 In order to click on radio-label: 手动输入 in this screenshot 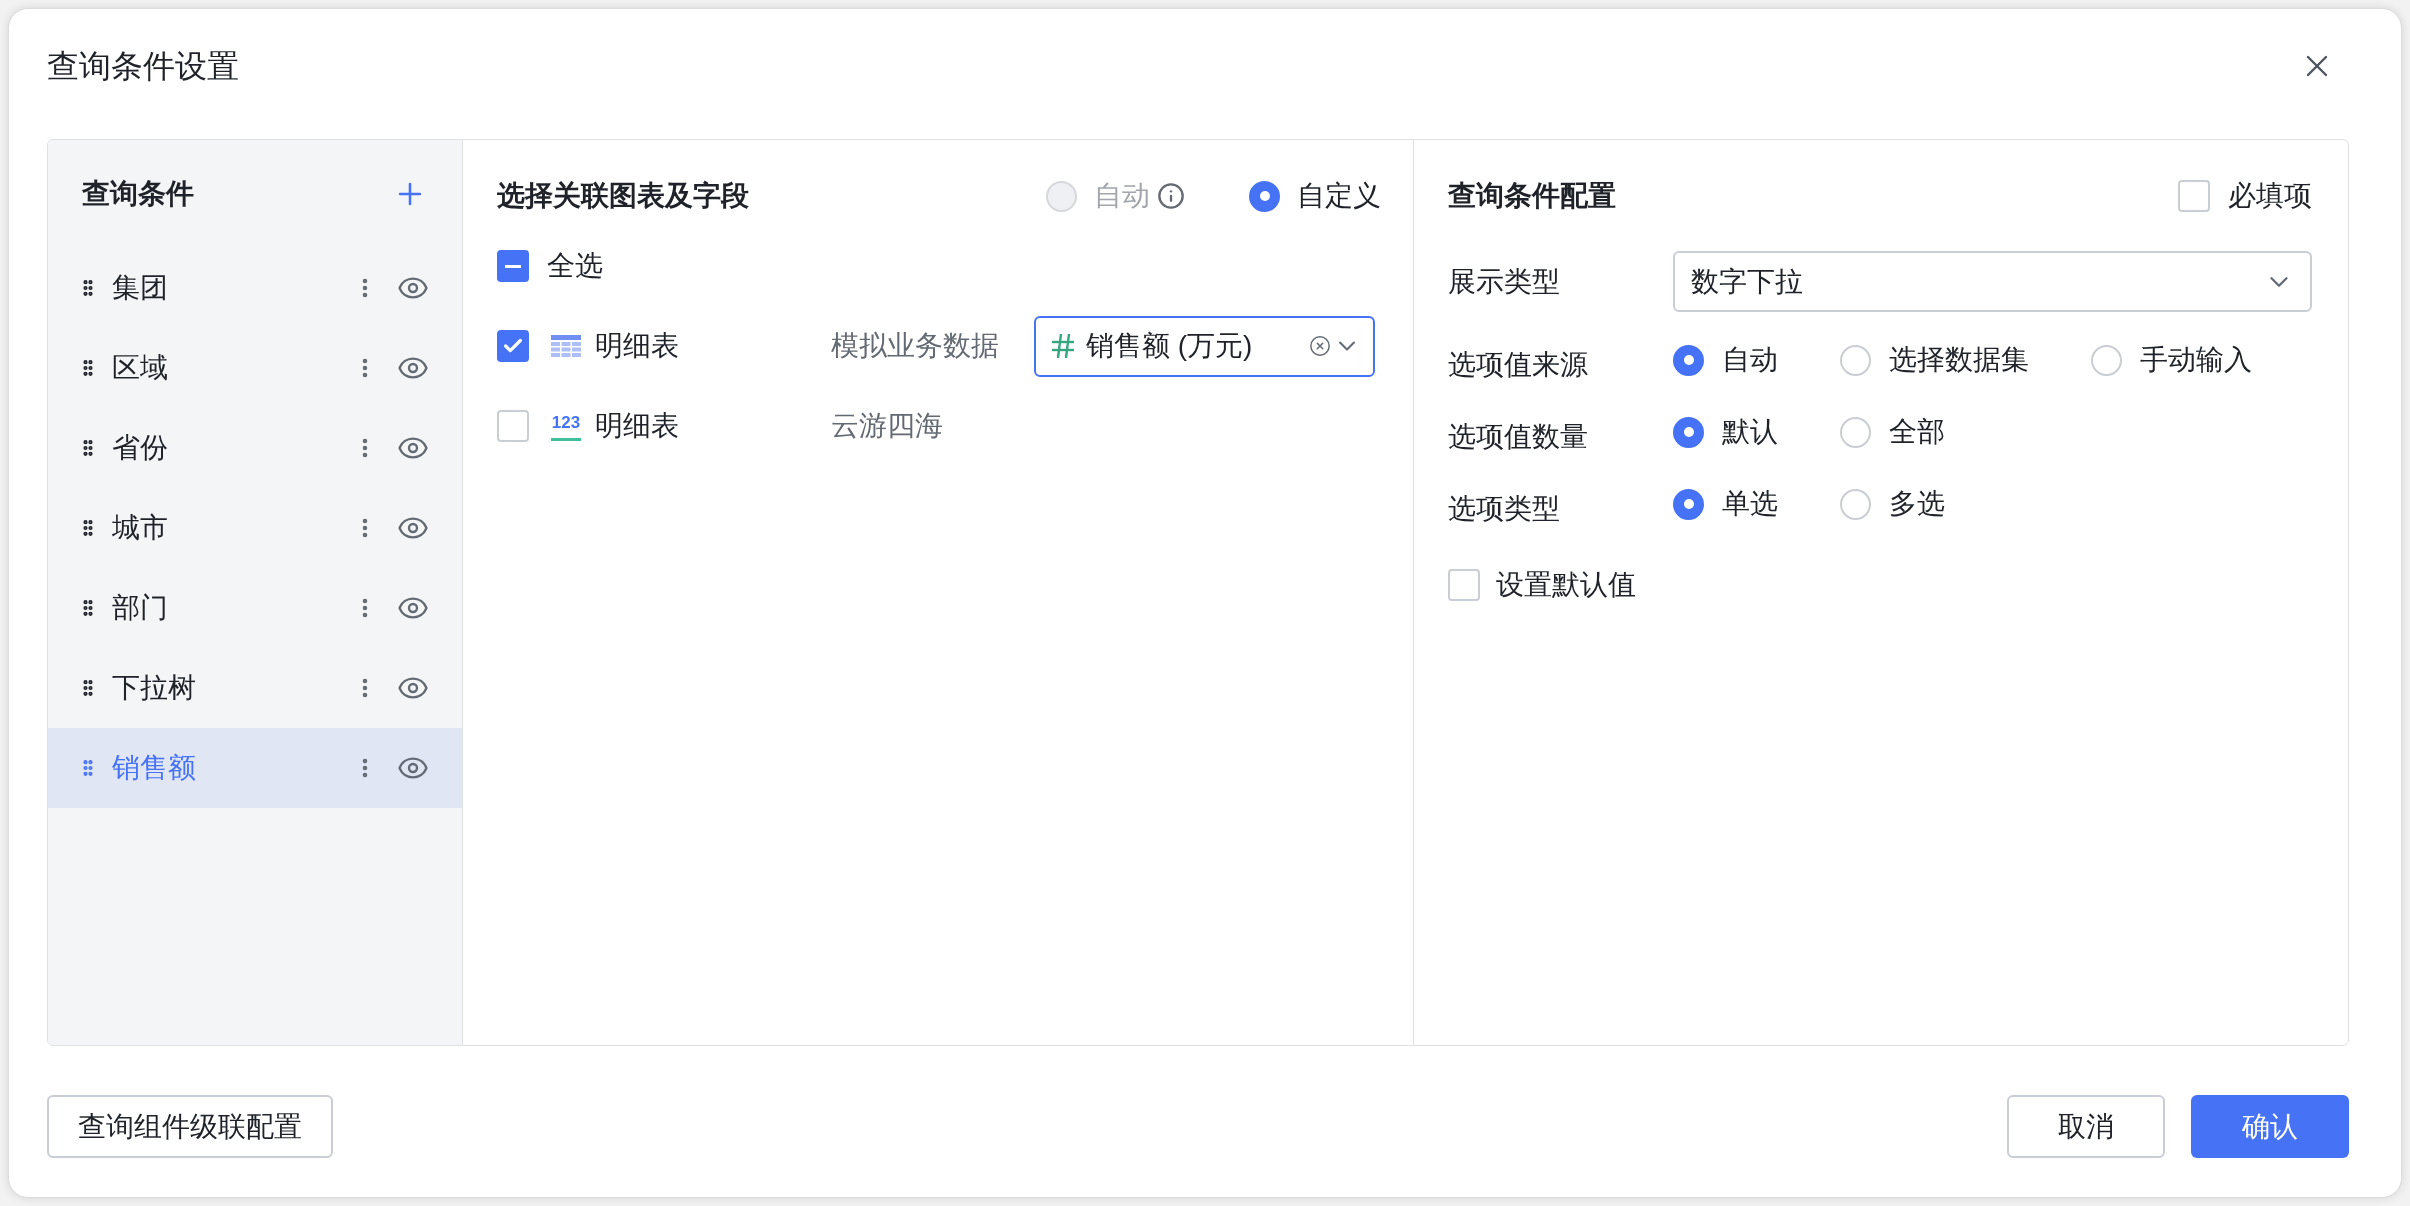, I will do `click(2196, 360)`.